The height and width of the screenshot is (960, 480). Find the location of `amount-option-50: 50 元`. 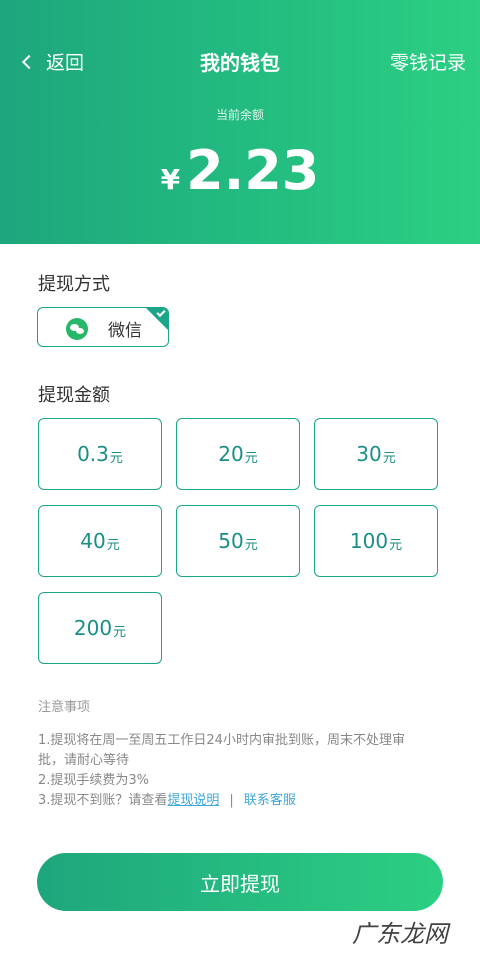

amount-option-50: 50 元 is located at coordinates (238, 541).